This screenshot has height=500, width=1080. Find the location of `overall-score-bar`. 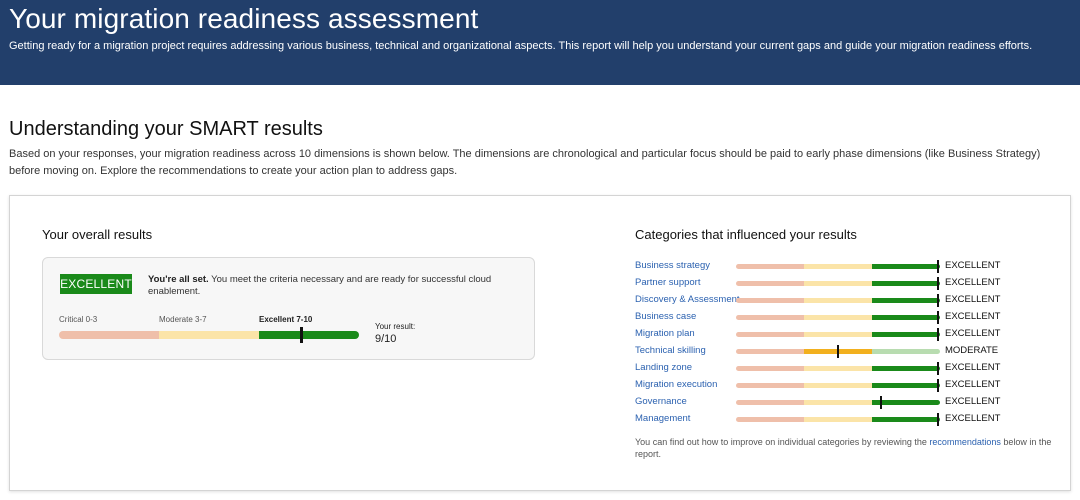

overall-score-bar is located at coordinates (209, 335).